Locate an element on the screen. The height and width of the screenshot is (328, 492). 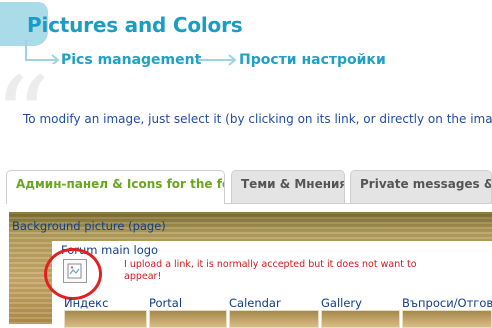
nav-item-faq: Въпроси/Отговори is located at coordinates (447, 303).